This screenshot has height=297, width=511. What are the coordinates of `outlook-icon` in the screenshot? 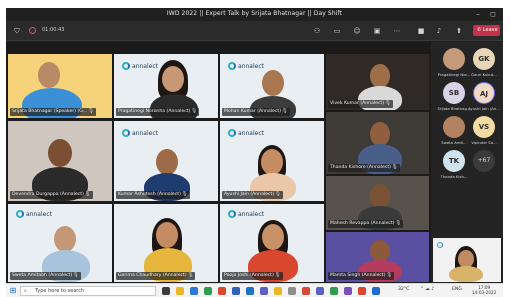 It's located at (250, 291).